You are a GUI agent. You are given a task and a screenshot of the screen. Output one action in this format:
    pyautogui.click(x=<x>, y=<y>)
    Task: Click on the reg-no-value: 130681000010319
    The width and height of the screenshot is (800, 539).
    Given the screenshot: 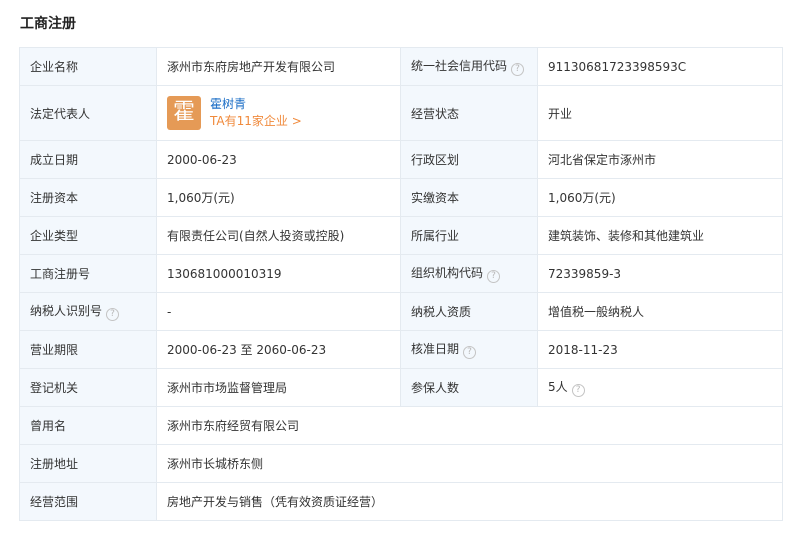 What is the action you would take?
    pyautogui.click(x=278, y=273)
    